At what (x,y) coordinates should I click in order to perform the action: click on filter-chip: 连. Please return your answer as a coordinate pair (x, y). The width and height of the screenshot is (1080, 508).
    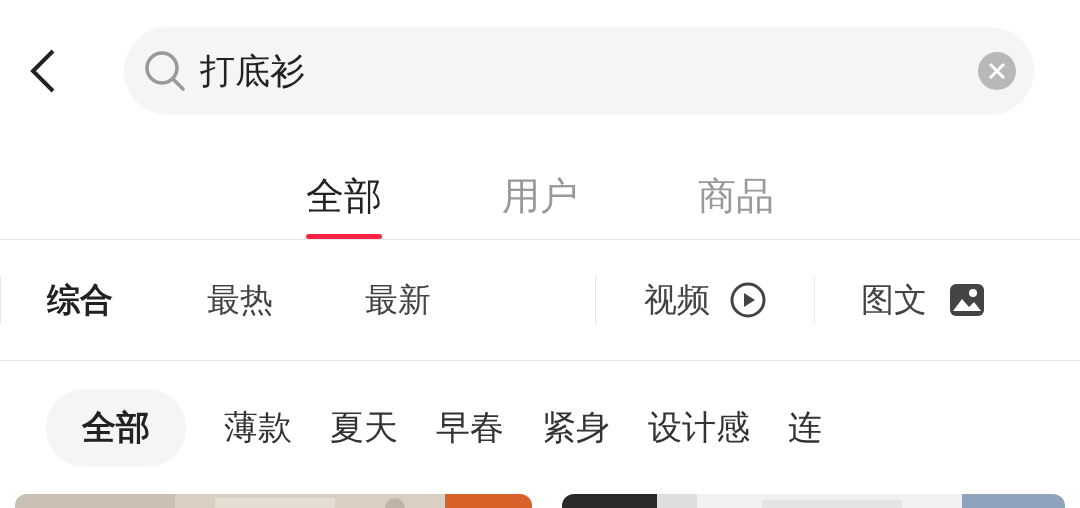
    Looking at the image, I should click on (805, 427).